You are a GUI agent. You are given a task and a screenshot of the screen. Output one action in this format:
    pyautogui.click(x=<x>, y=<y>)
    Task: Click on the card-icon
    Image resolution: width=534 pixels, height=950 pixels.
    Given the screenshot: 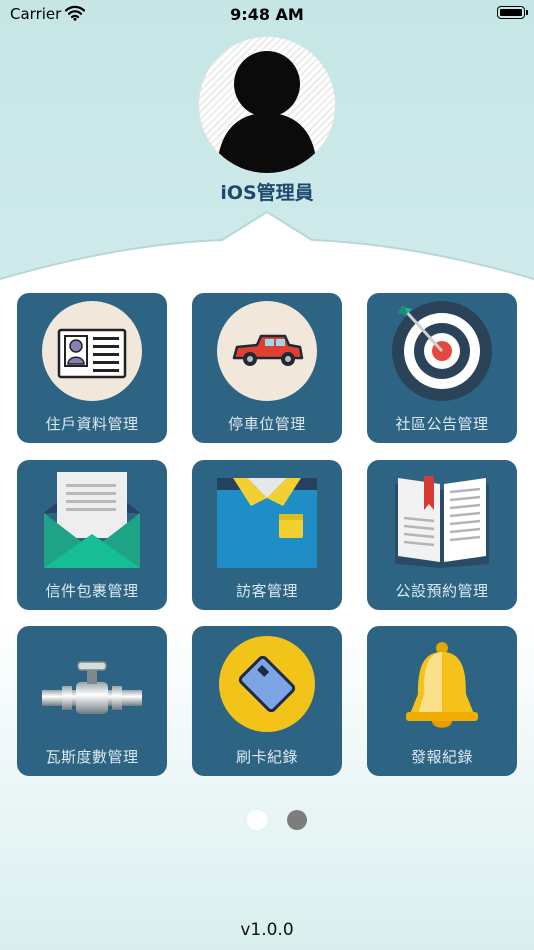 What is the action you would take?
    pyautogui.click(x=267, y=684)
    